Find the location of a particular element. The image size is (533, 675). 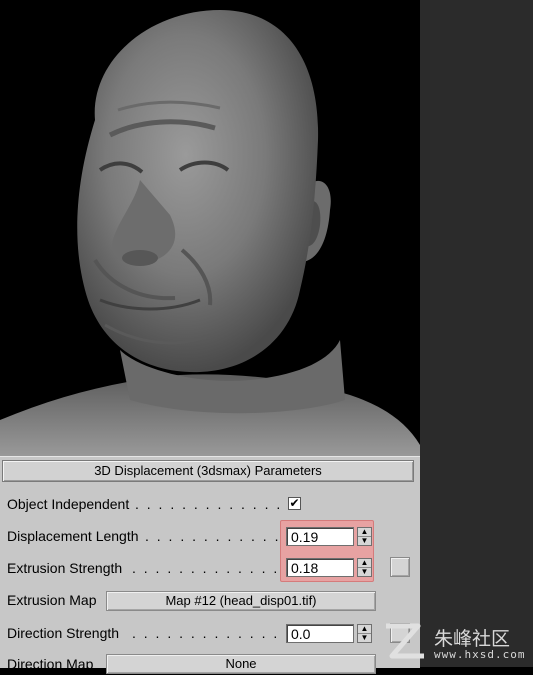

displacement-length-spinner: ▲ ▼ is located at coordinates (364, 536).